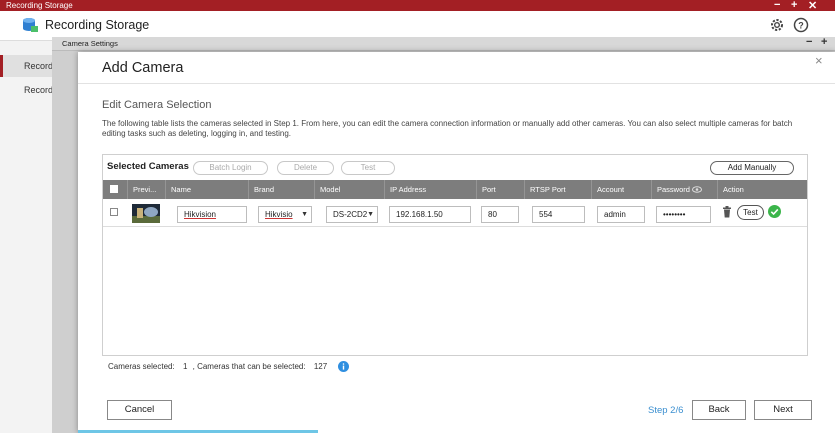 This screenshot has height=433, width=835. I want to click on camera-settings-maximize-button: +, so click(824, 42).